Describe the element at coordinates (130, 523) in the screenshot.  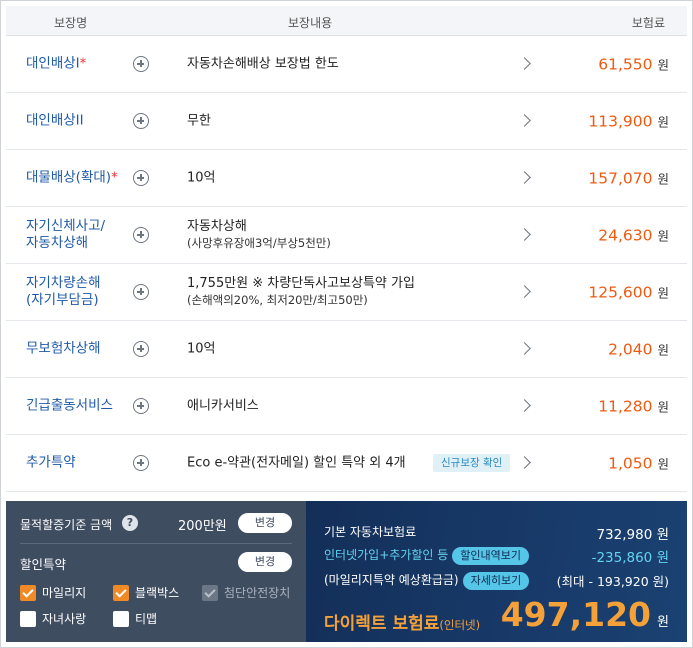
I see `help-icon: ?` at that location.